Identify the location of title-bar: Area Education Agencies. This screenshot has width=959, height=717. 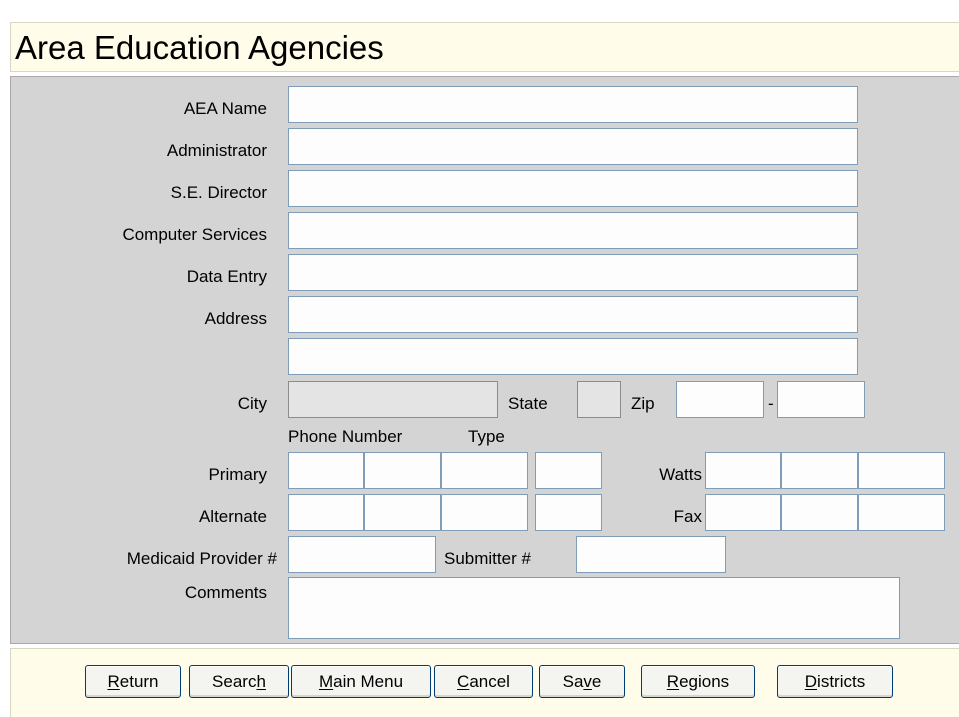
(484, 47).